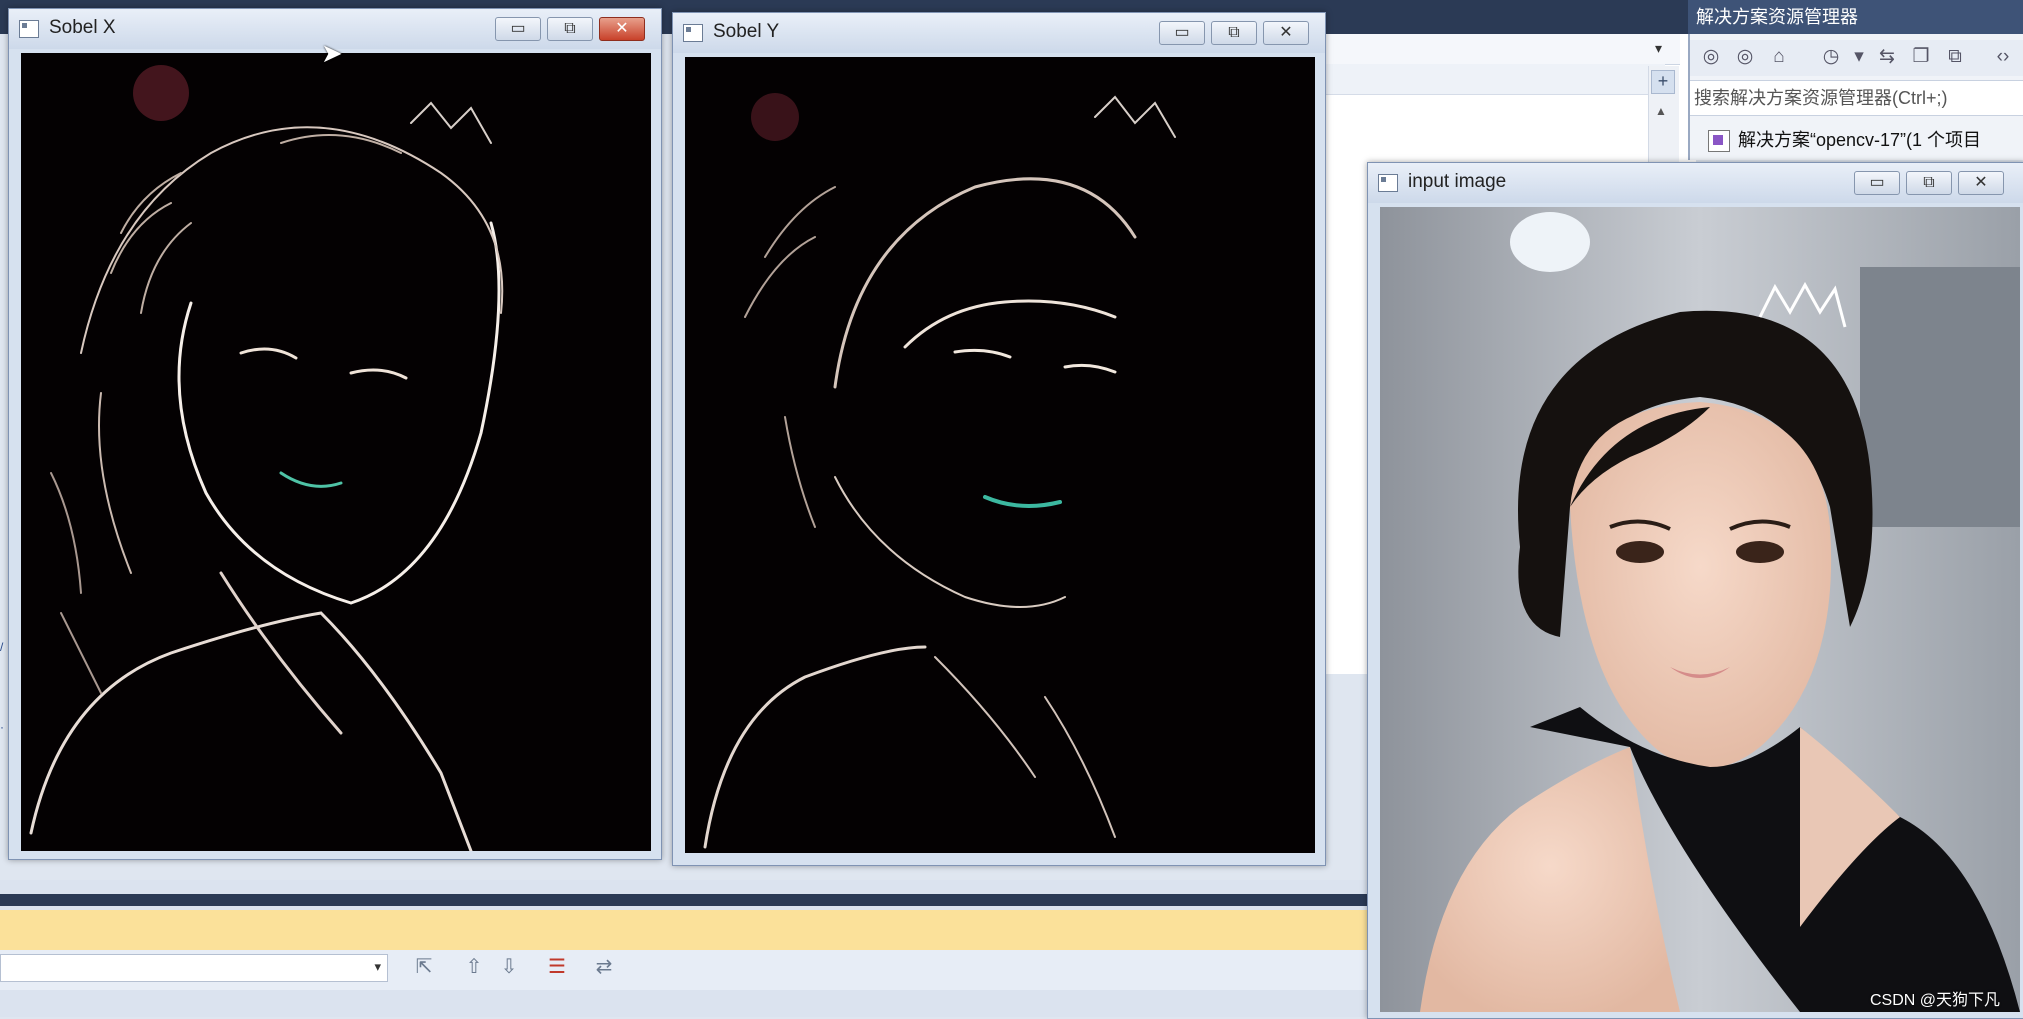  I want to click on window-titlebar: input image ▭ ⧉ ✕, so click(1695, 183).